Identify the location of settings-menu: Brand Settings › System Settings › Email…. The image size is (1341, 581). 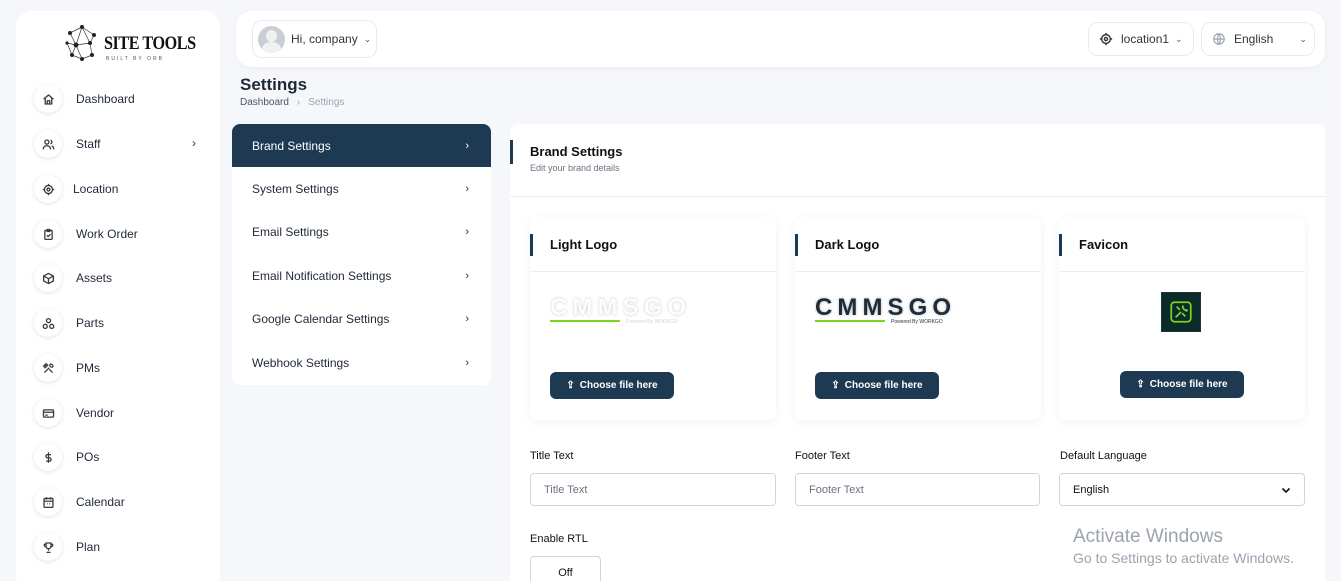
(361, 254).